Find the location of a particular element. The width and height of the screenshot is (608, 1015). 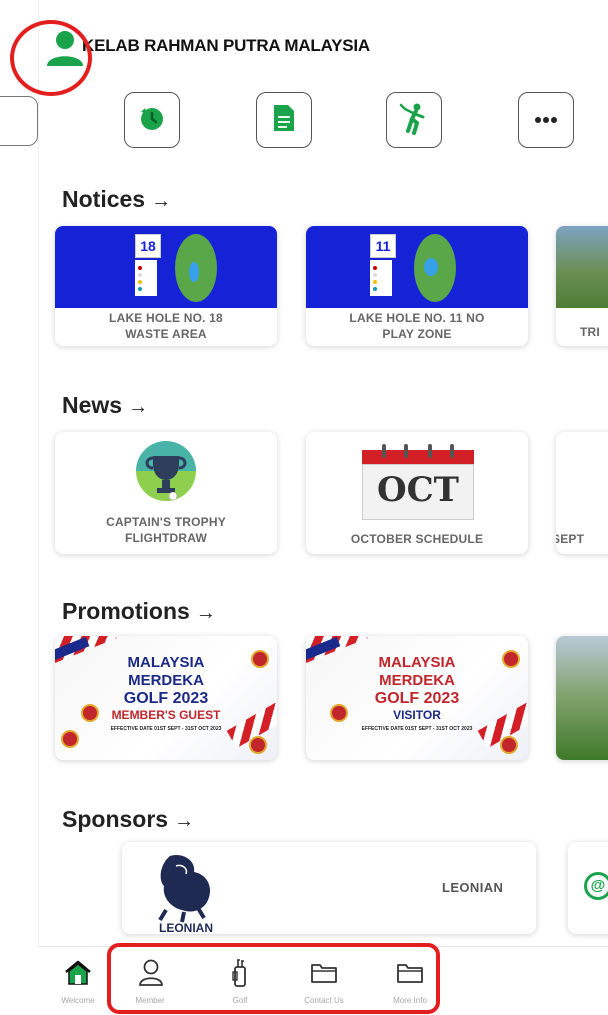

sponsors-section-title: Sponsors → is located at coordinates (128, 819).